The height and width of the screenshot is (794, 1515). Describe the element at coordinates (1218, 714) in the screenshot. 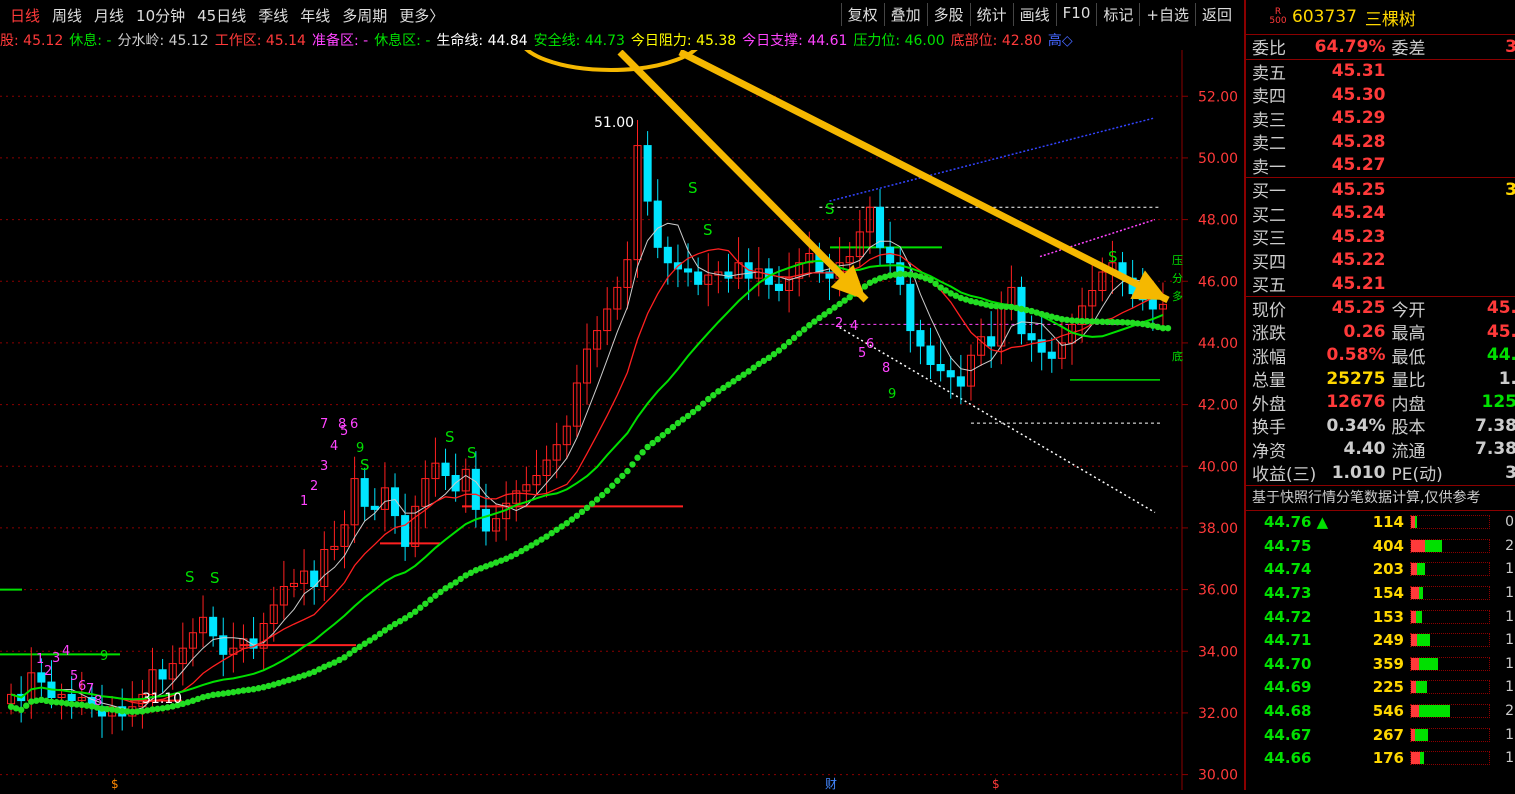

I see `y-tick-label: 32.00` at that location.